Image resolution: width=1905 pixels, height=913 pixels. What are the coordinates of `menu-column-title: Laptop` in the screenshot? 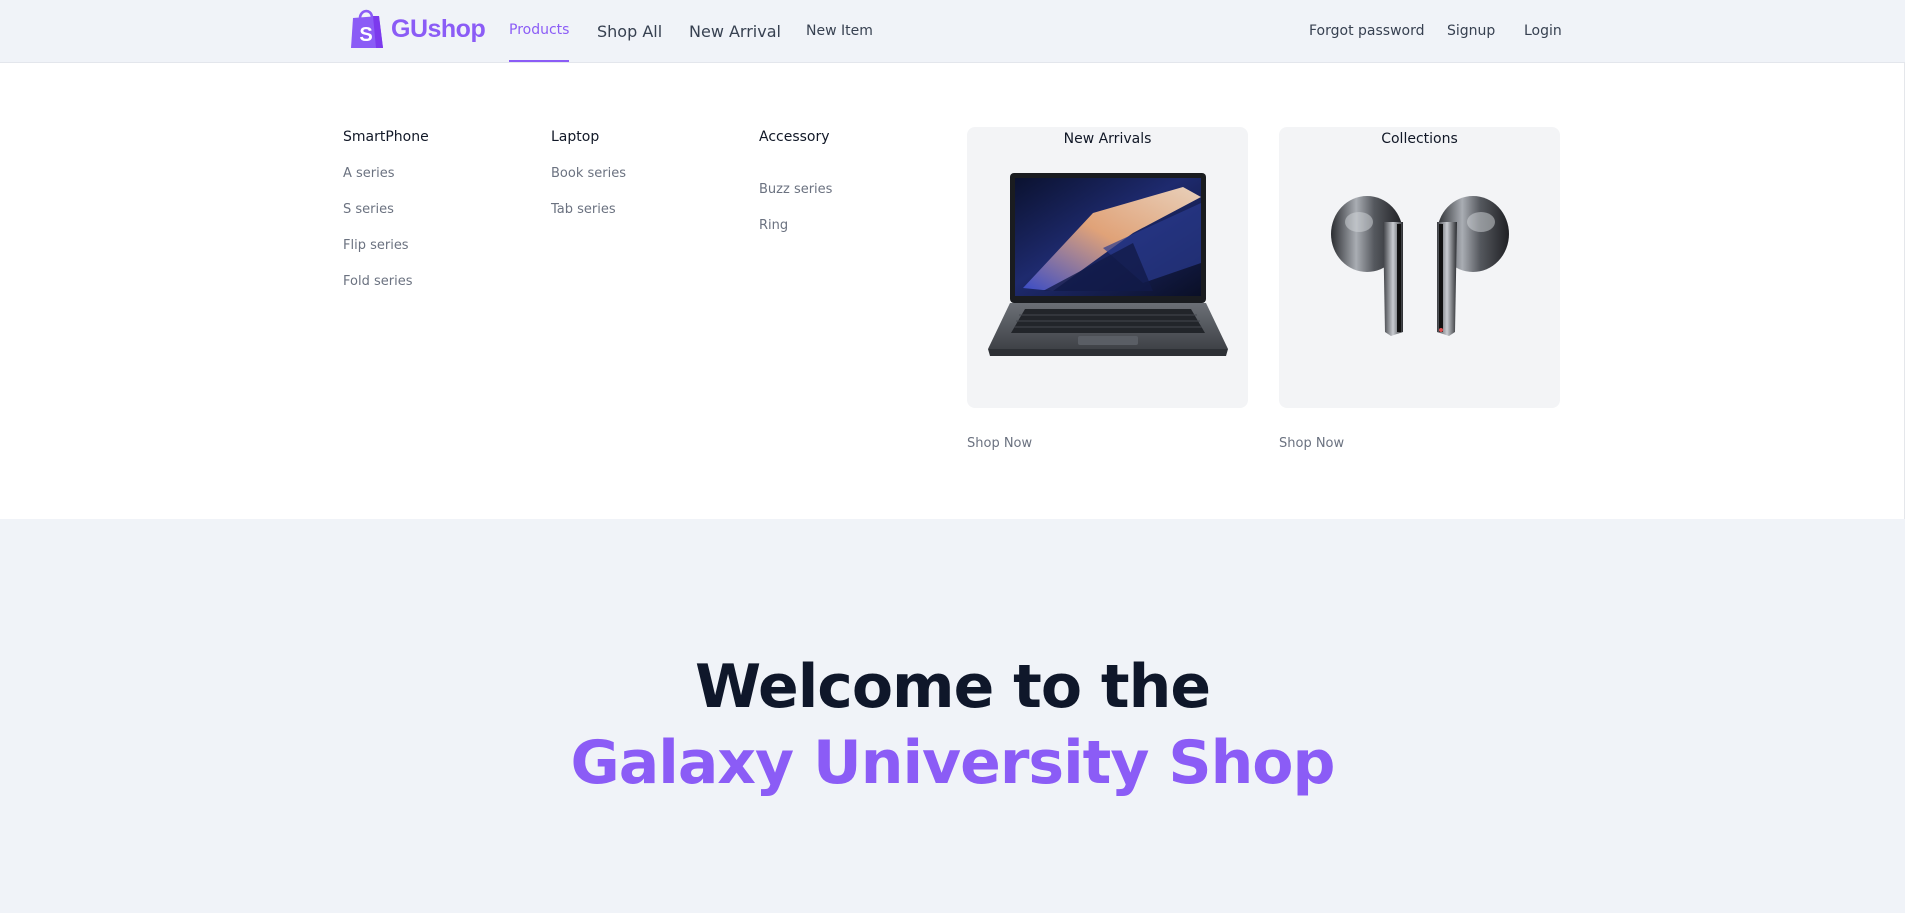 It's located at (575, 137).